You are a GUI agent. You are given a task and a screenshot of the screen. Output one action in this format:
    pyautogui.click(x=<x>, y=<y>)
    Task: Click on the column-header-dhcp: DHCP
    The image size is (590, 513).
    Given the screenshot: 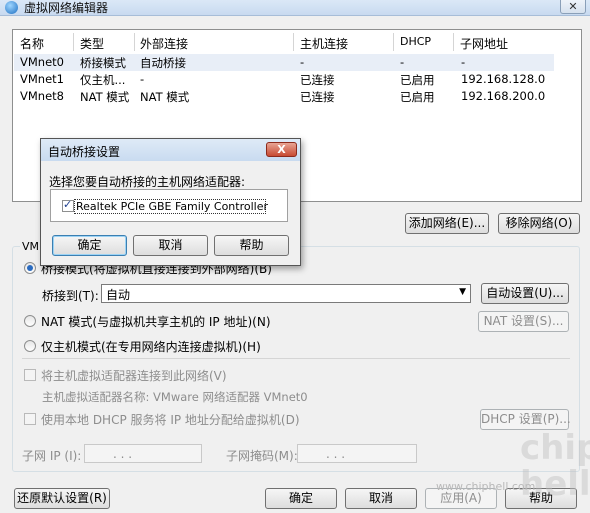 What is the action you would take?
    pyautogui.click(x=415, y=41)
    